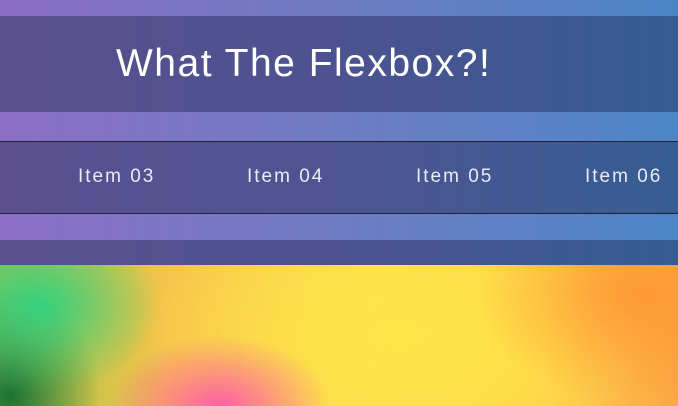  Describe the element at coordinates (339, 126) in the screenshot. I see `spacer-strip` at that location.